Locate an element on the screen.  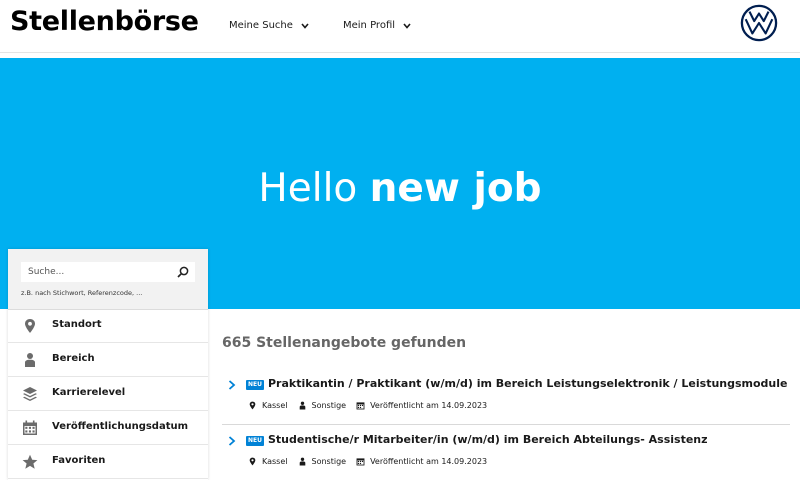
filter-standort: Standort is located at coordinates (108, 326).